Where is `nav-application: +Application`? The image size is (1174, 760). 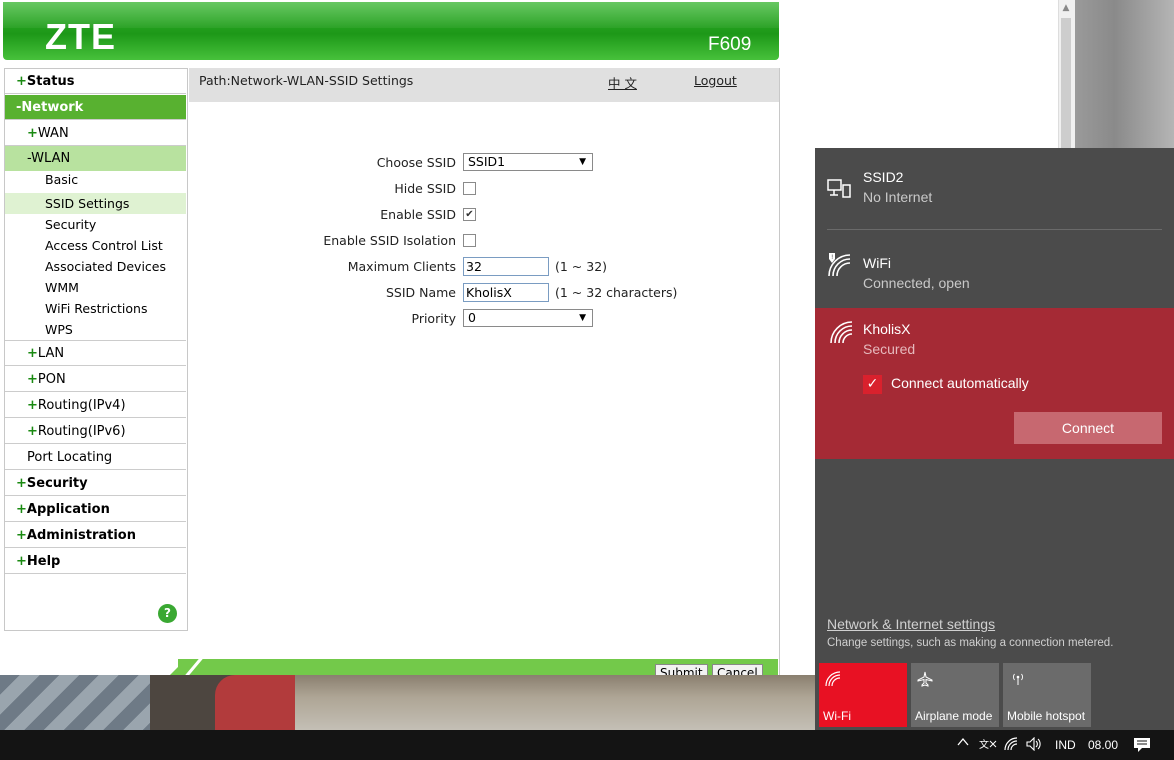 nav-application: +Application is located at coordinates (95, 509).